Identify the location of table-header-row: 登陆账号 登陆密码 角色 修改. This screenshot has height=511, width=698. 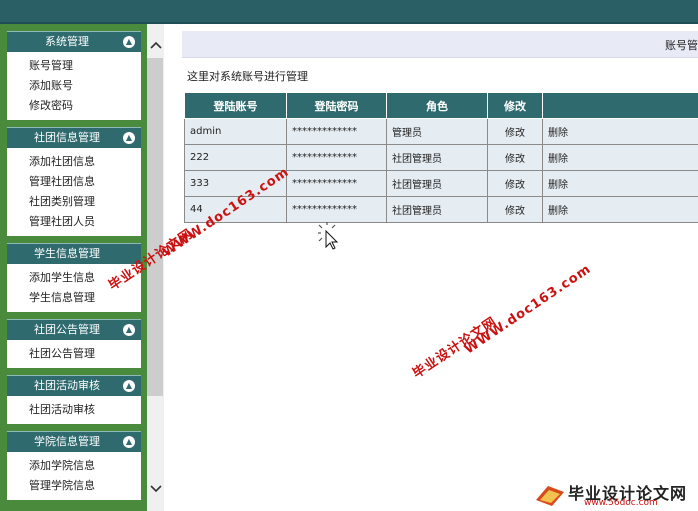
(441, 105).